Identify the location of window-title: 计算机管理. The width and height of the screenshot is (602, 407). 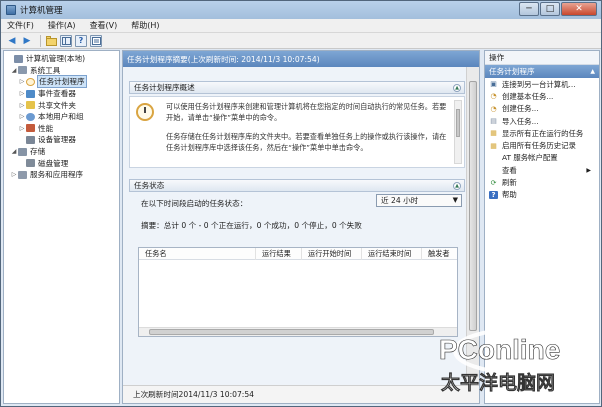
(41, 11).